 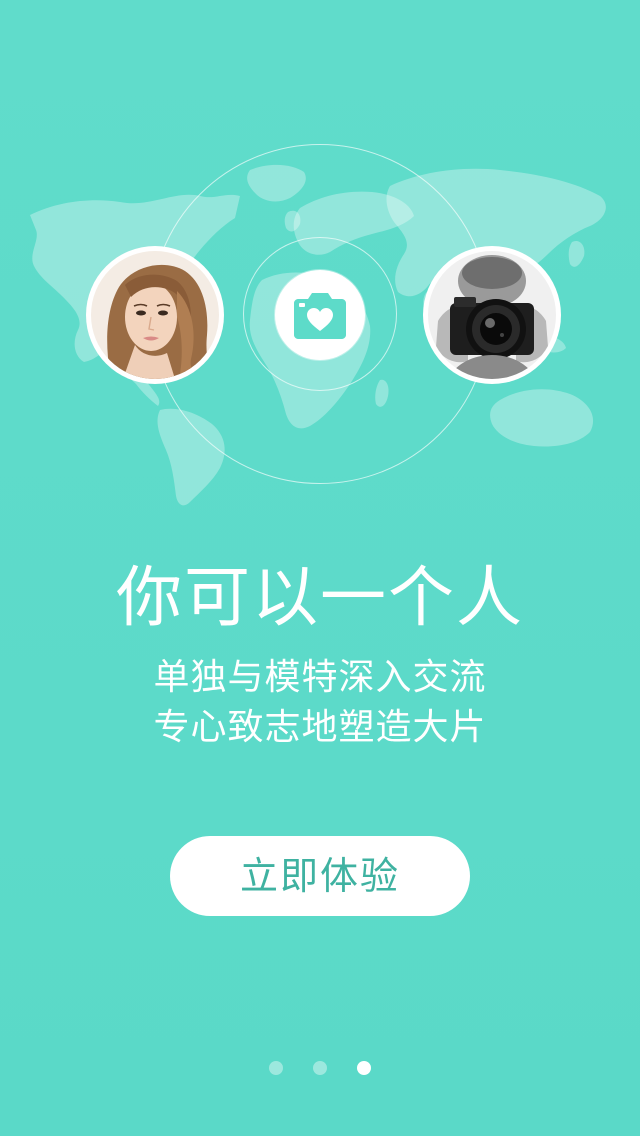 I want to click on try-now-button: 立即体验, so click(x=320, y=876).